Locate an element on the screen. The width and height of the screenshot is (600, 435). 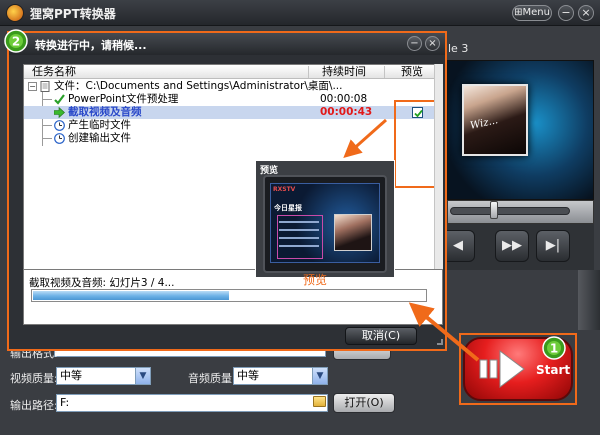
close-button: × is located at coordinates (586, 13).